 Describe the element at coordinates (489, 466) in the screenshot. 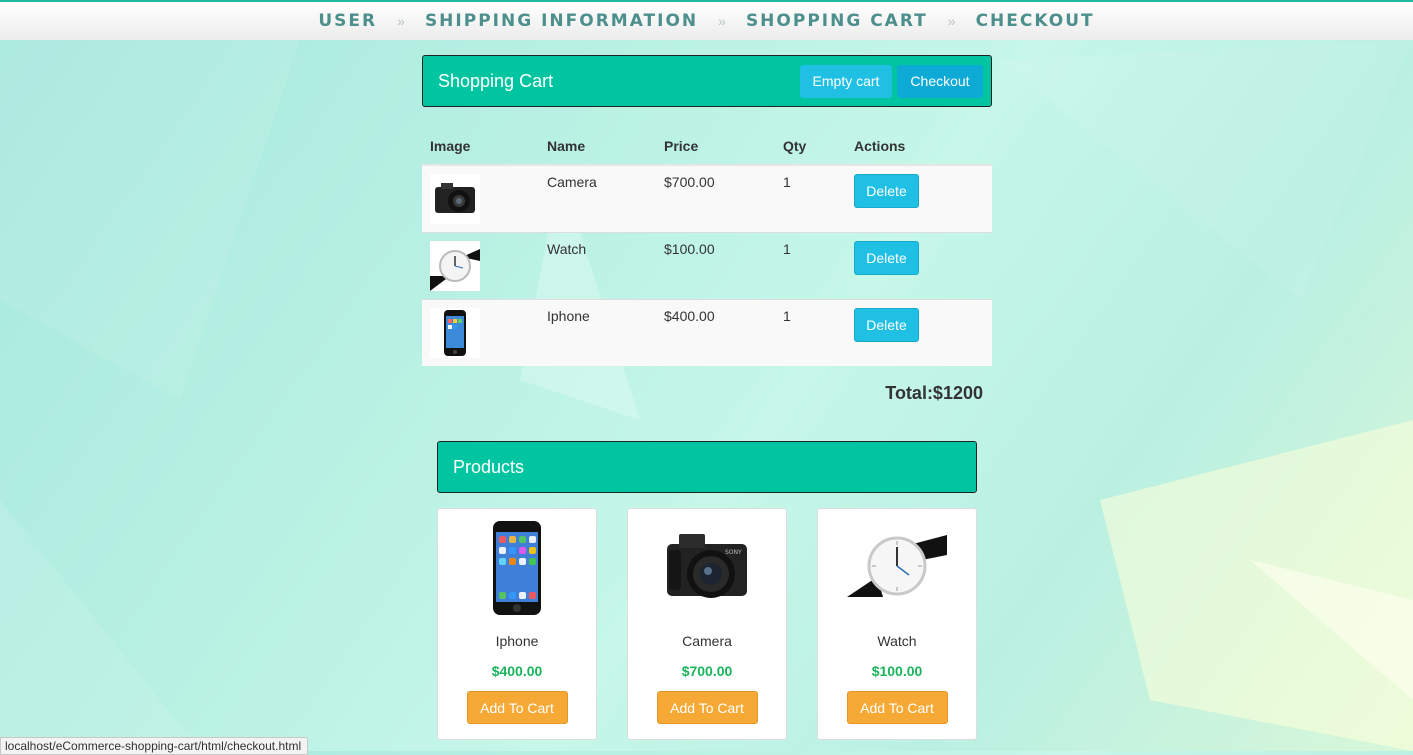

I see `products-title: Products` at that location.